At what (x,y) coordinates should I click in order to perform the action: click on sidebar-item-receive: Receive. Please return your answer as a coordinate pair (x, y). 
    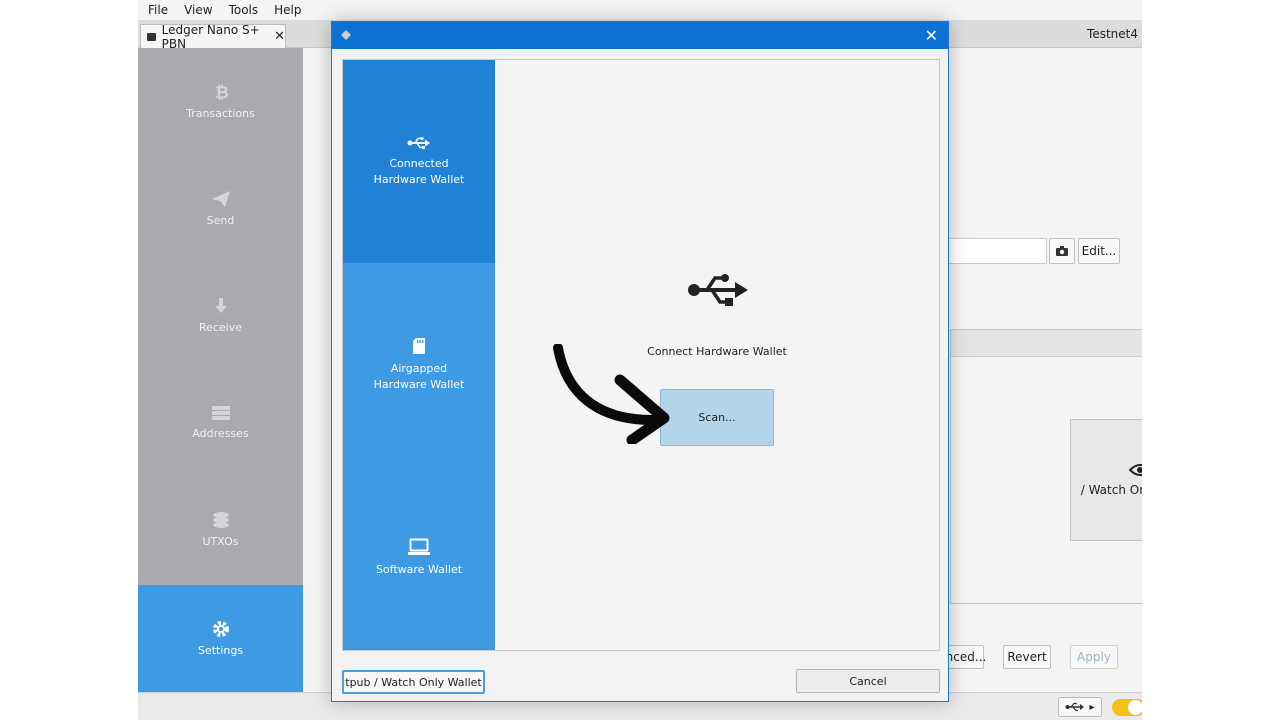
    Looking at the image, I should click on (220, 315).